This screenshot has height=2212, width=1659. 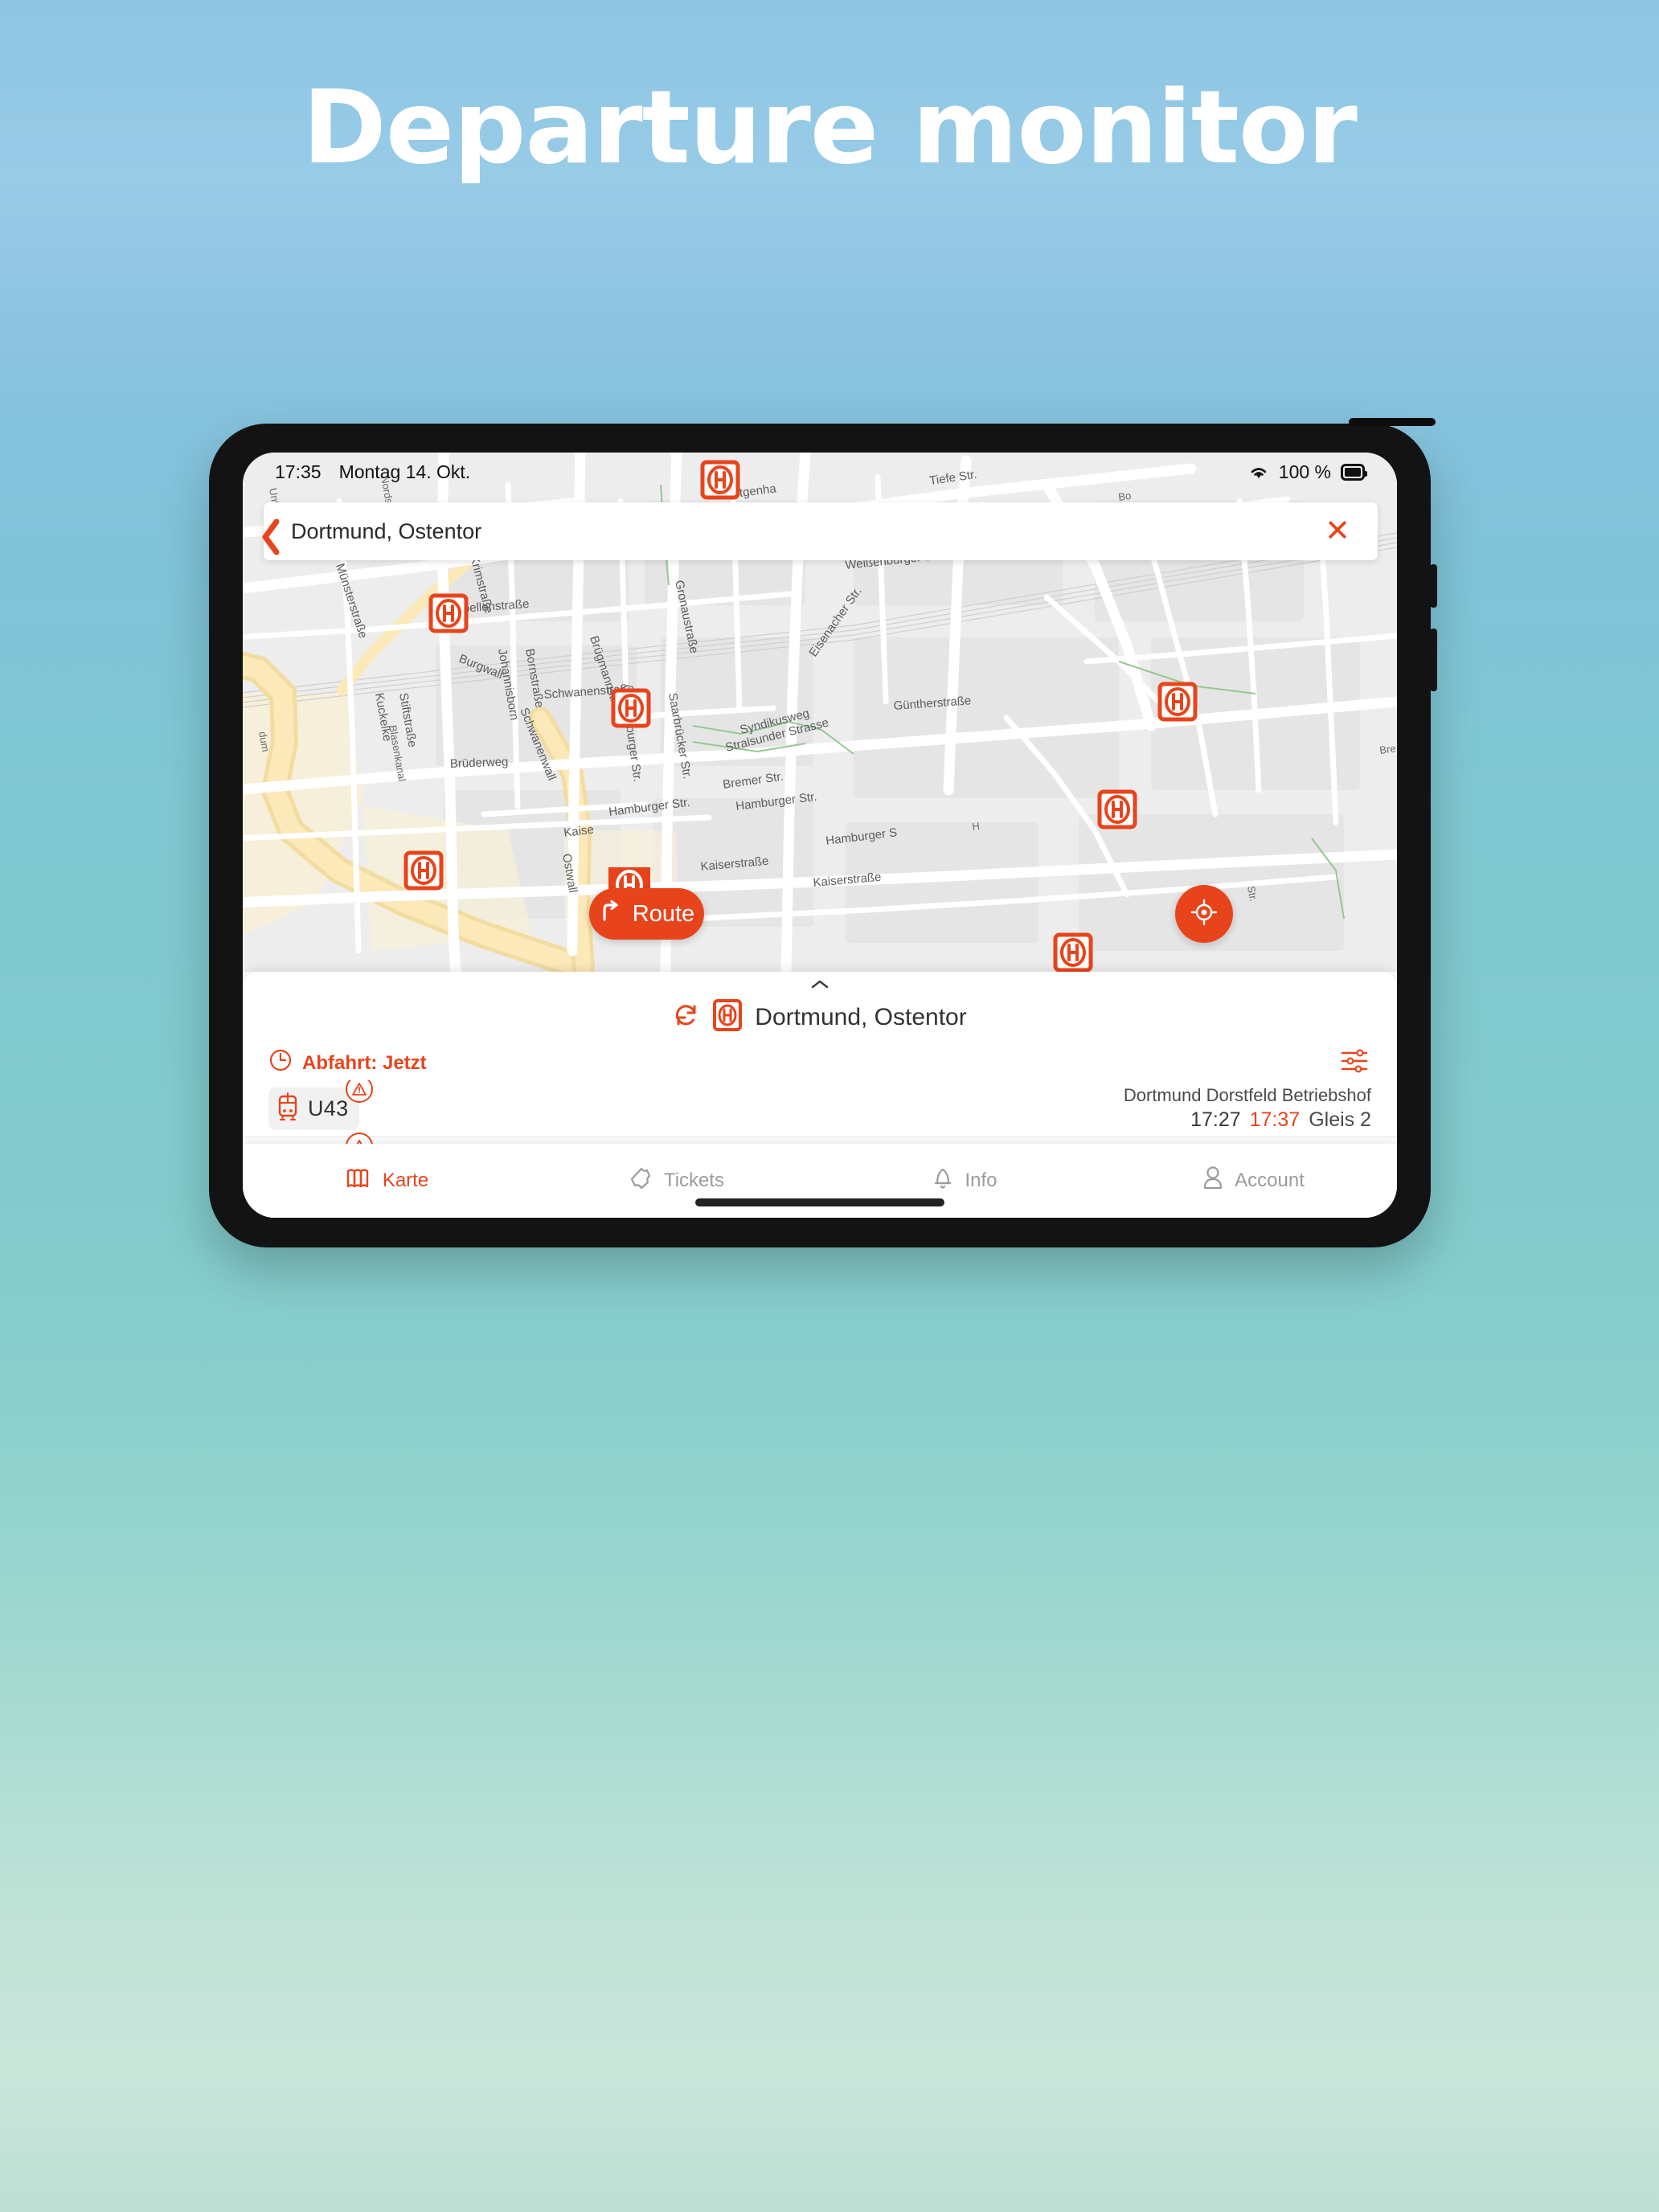 I want to click on tab-label: Info, so click(x=981, y=1180).